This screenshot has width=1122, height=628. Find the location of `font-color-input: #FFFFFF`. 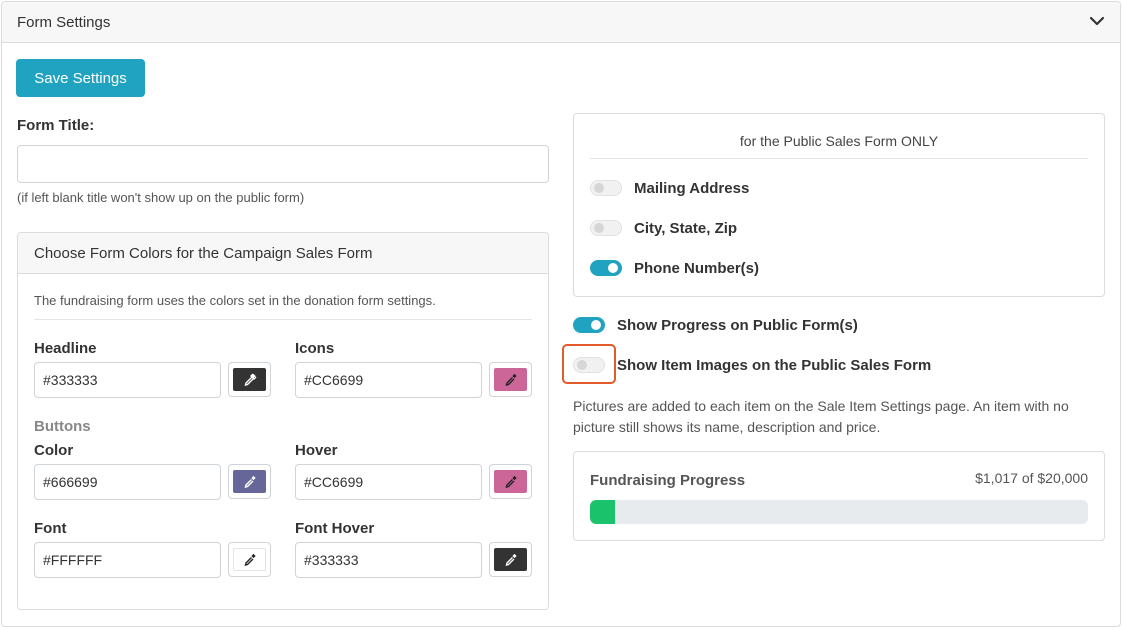

font-color-input: #FFFFFF is located at coordinates (127, 560).